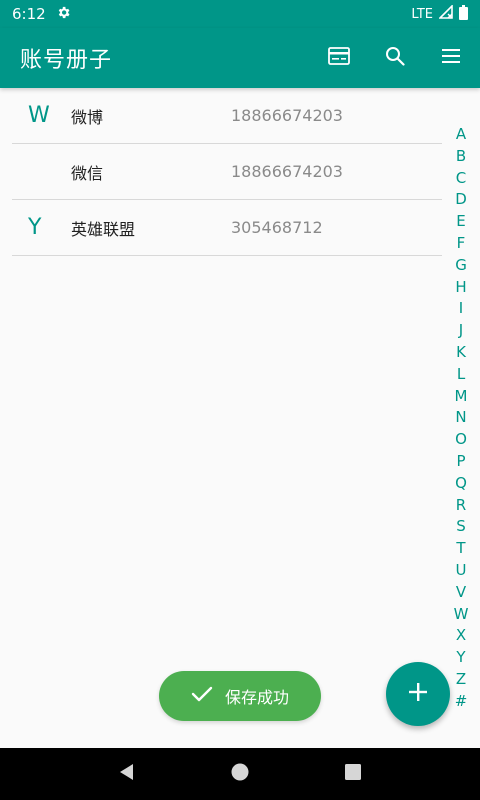 This screenshot has width=480, height=800. What do you see at coordinates (461, 593) in the screenshot?
I see `index-letter: V` at bounding box center [461, 593].